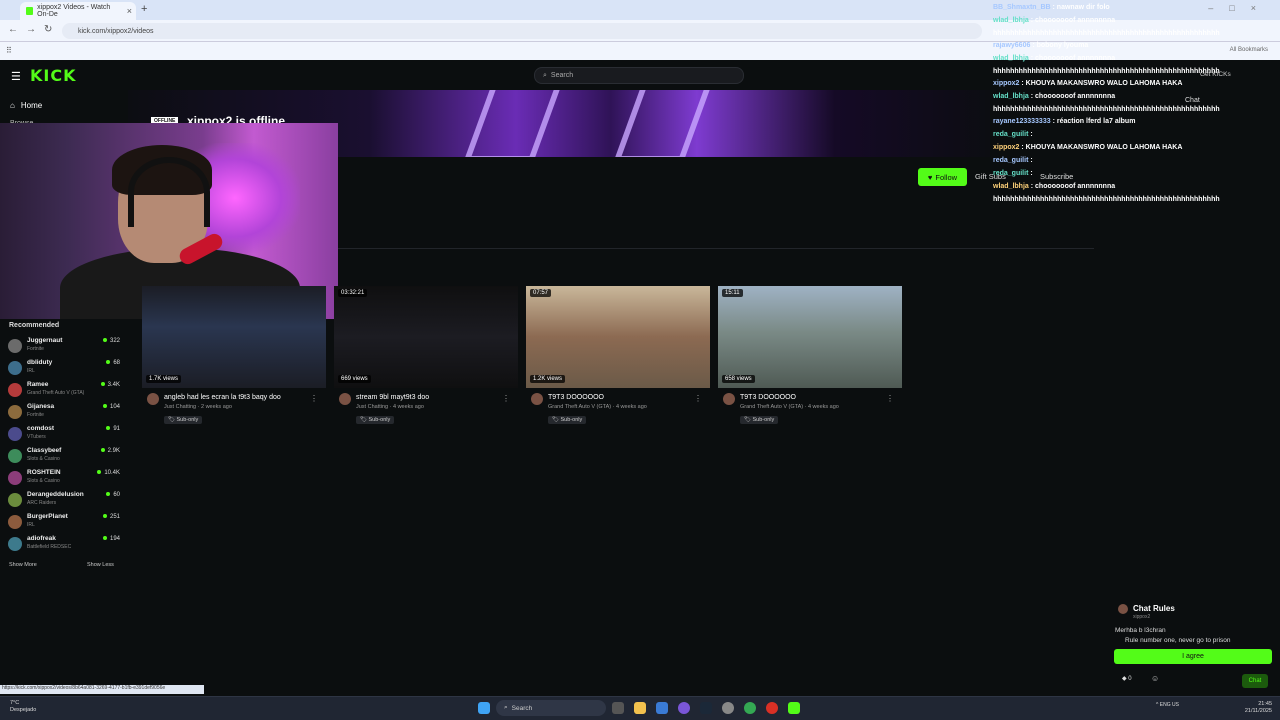  What do you see at coordinates (65, 347) in the screenshot?
I see `sidebar-item-juggernaut: Juggernaut Fortnite 322` at bounding box center [65, 347].